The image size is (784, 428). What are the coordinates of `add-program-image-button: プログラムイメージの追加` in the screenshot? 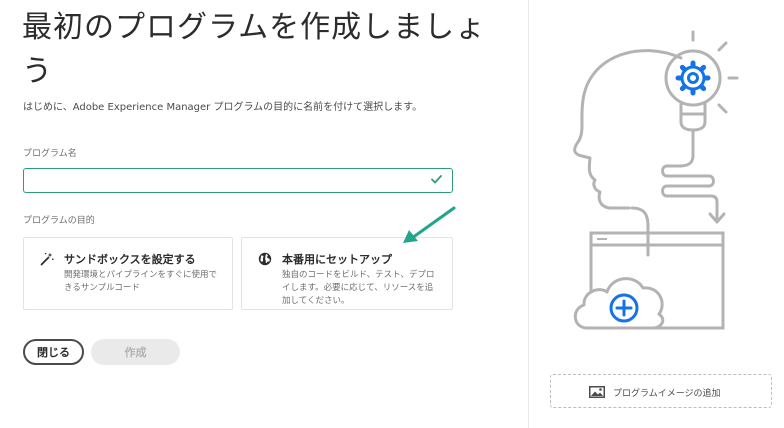 It's located at (661, 391).